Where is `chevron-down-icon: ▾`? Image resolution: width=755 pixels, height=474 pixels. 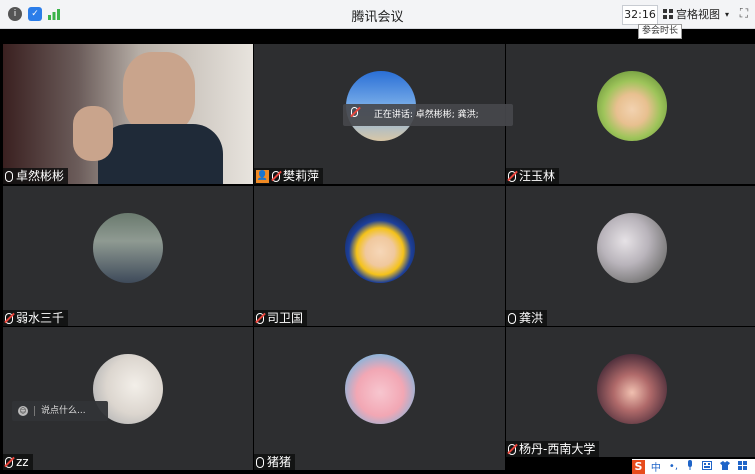
chevron-down-icon: ▾ is located at coordinates (727, 14).